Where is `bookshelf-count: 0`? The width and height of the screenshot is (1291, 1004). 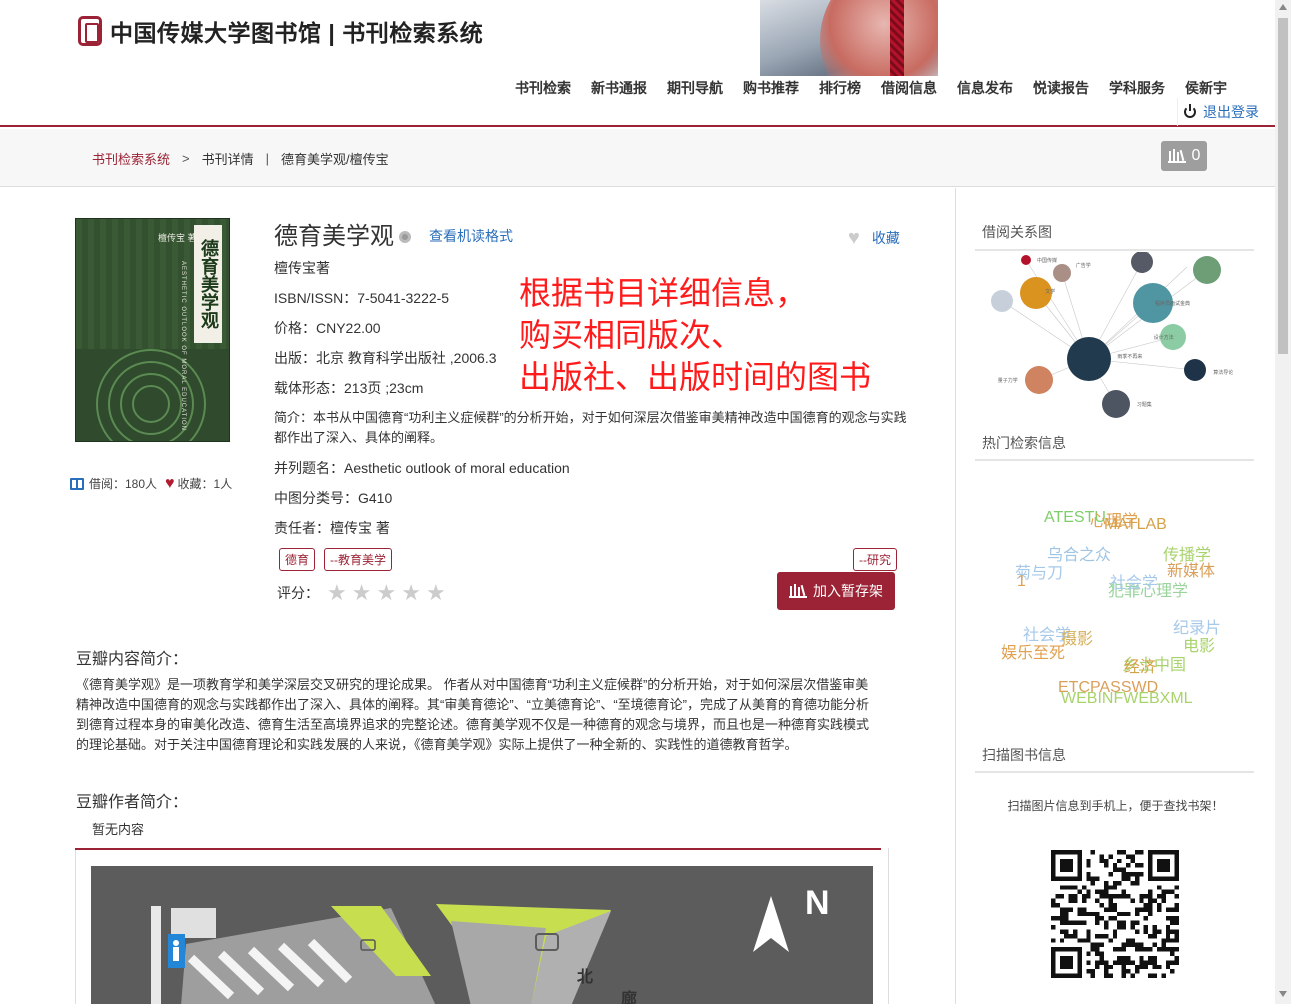
bookshelf-count: 0 is located at coordinates (1196, 155).